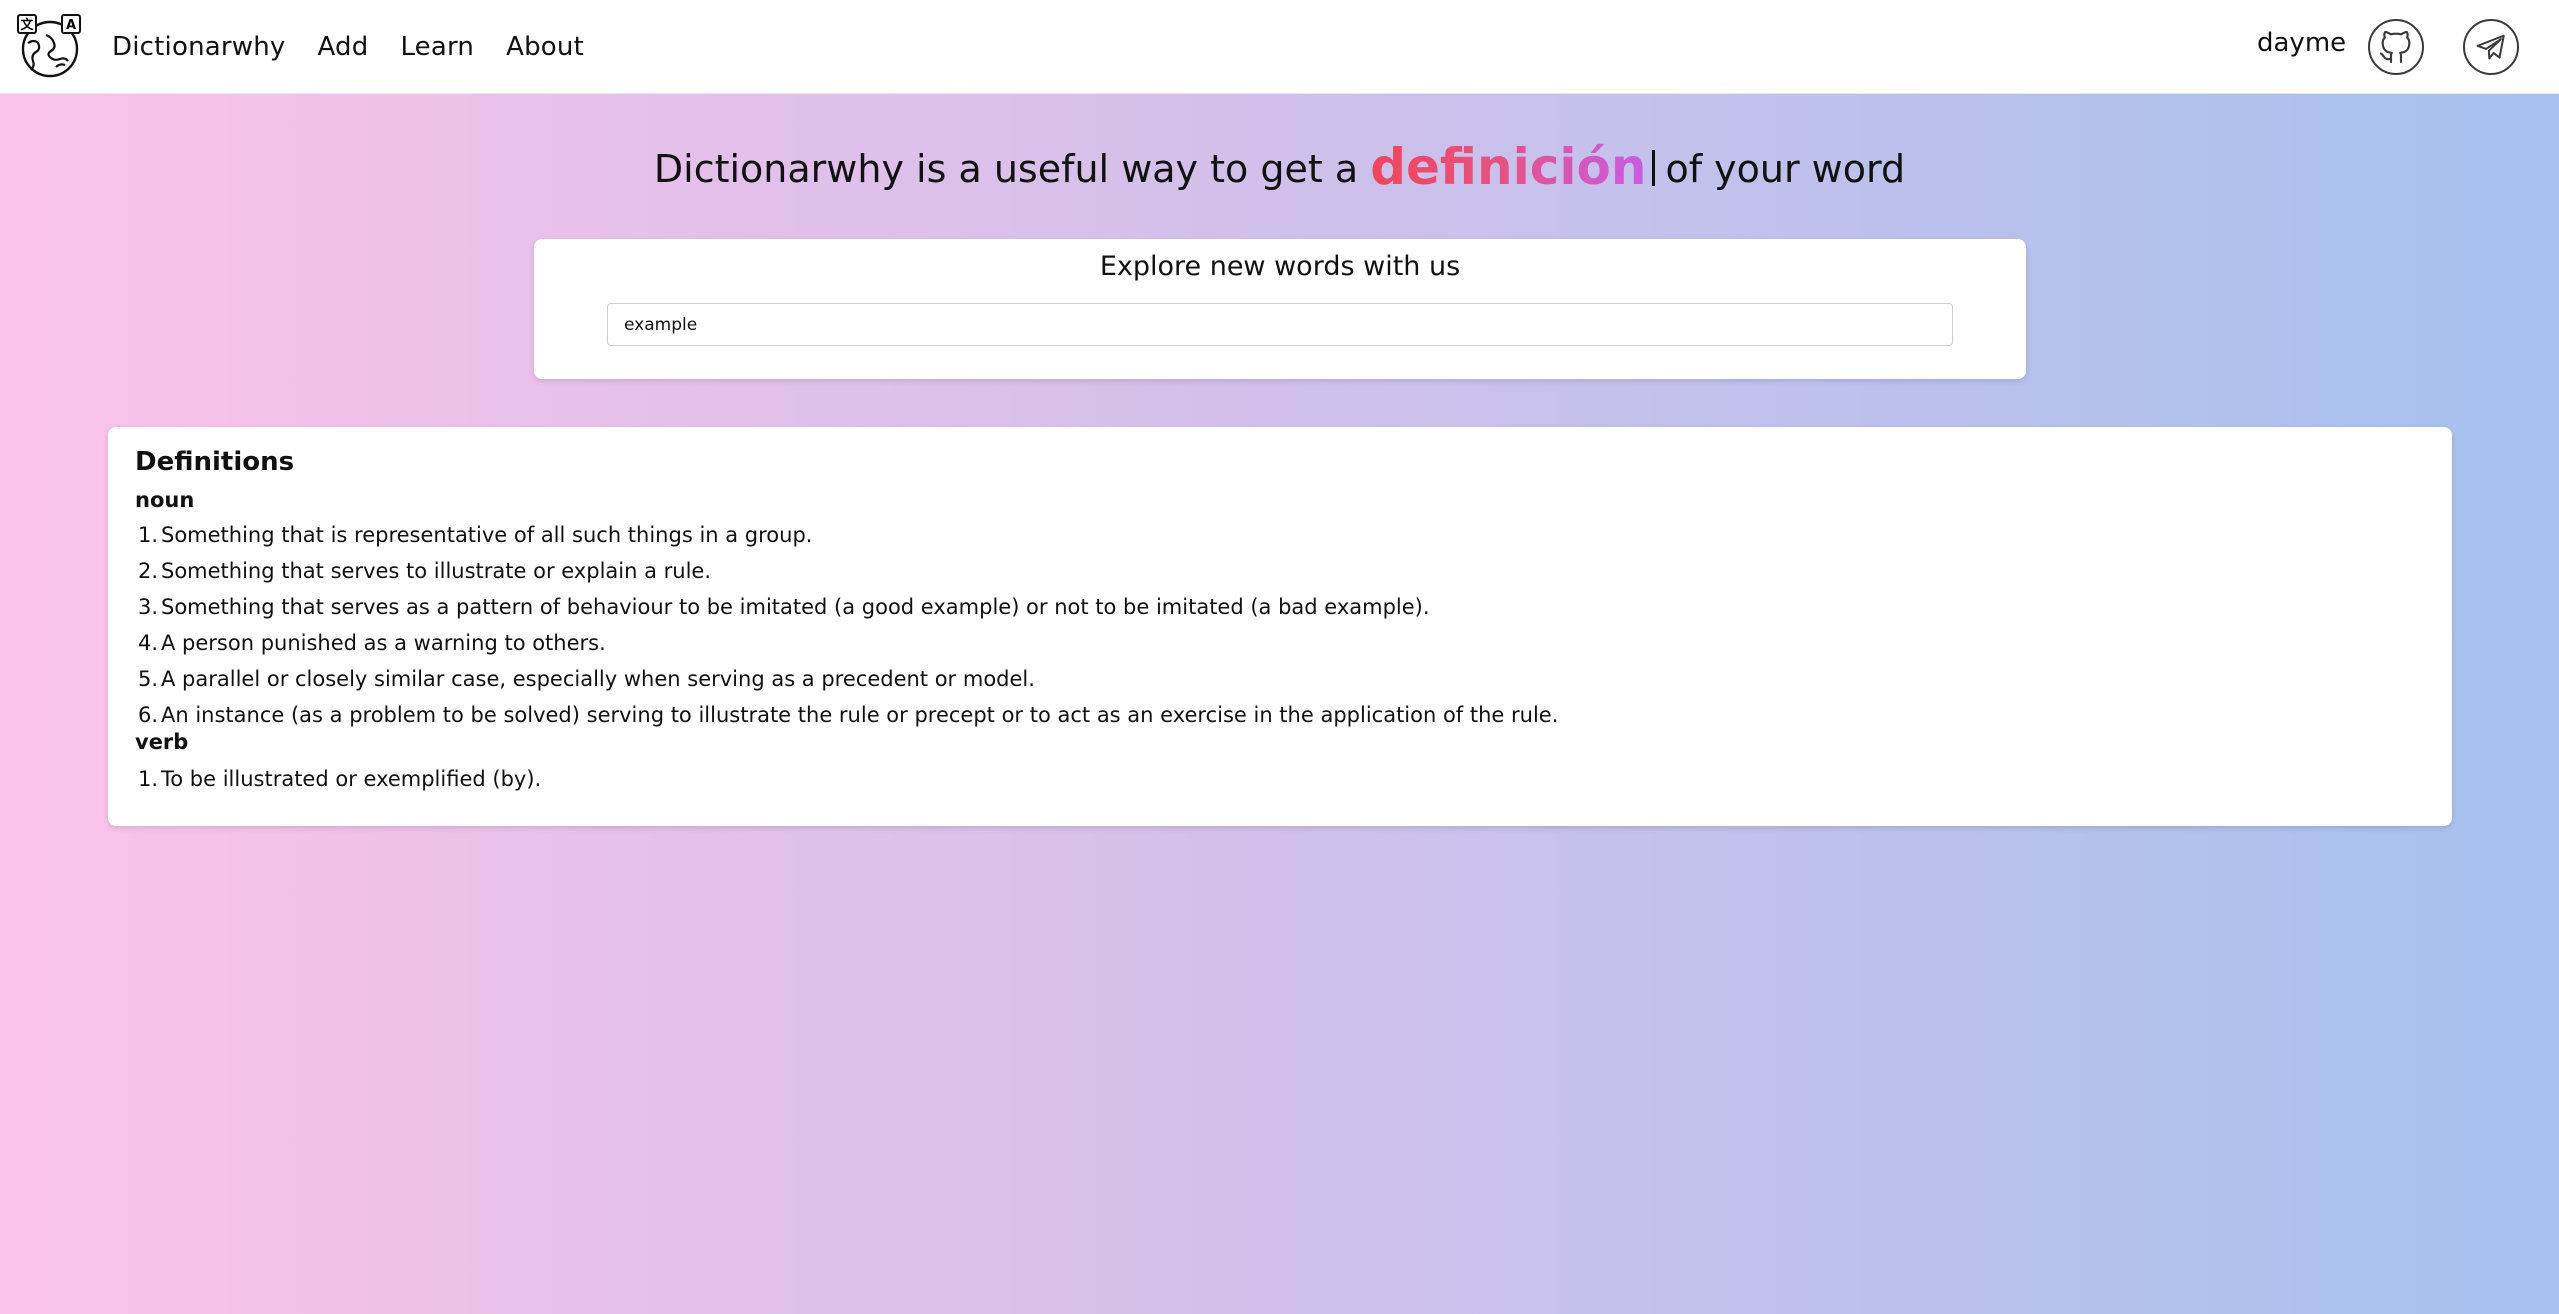 This screenshot has height=1314, width=2559. Describe the element at coordinates (71, 25) in the screenshot. I see `svg-text: A` at that location.